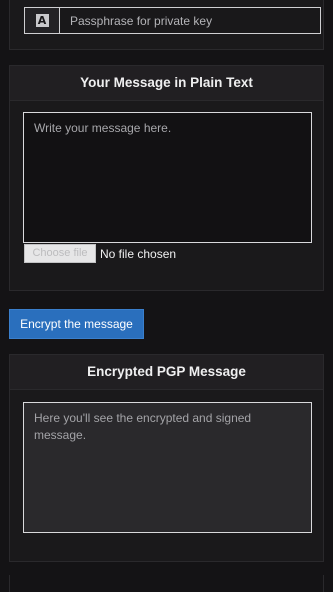  What do you see at coordinates (60, 253) in the screenshot?
I see `choose-file-button: Choose file` at bounding box center [60, 253].